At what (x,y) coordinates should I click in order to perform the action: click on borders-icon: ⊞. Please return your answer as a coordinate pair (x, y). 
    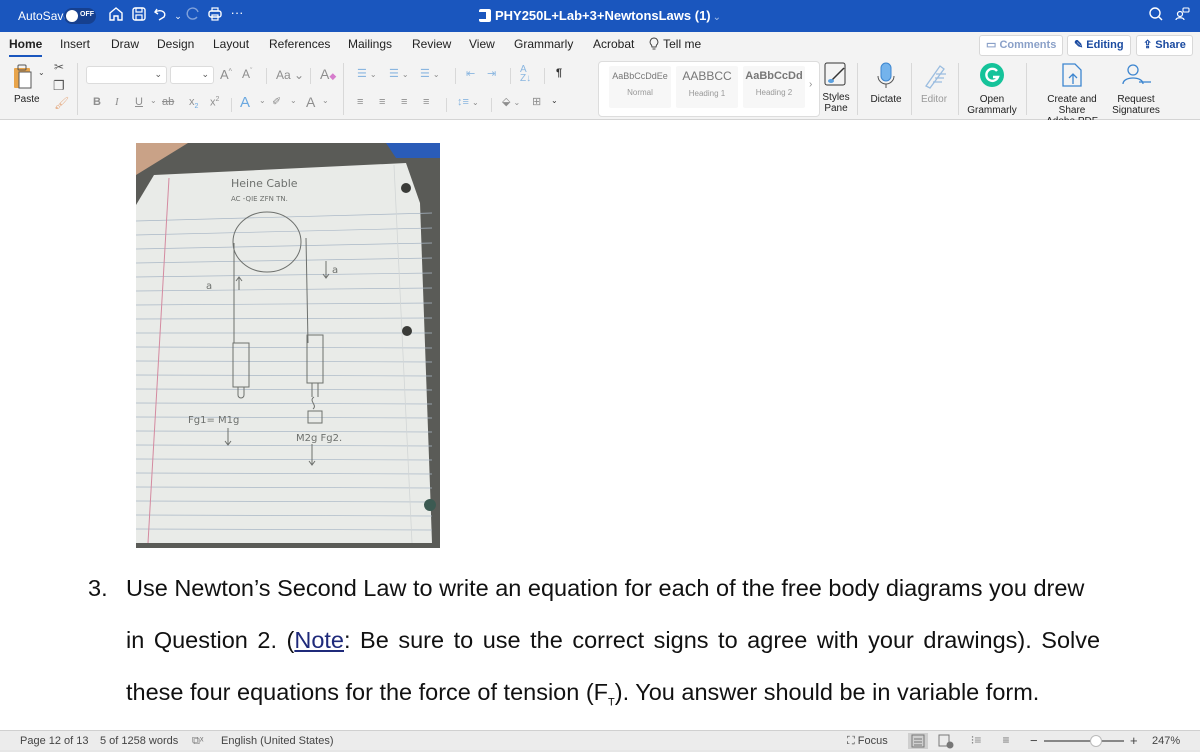
    Looking at the image, I should click on (536, 101).